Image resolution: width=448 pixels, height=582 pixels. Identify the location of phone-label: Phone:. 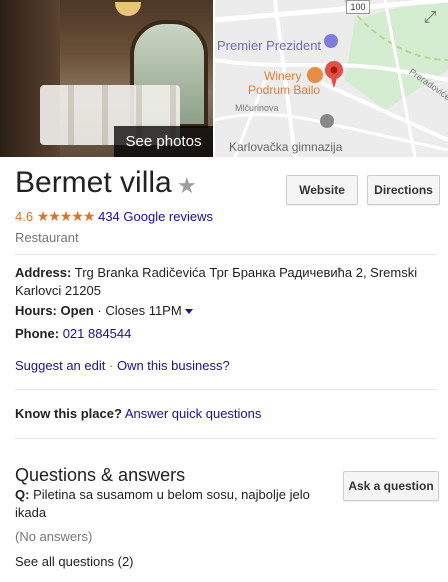
(37, 333).